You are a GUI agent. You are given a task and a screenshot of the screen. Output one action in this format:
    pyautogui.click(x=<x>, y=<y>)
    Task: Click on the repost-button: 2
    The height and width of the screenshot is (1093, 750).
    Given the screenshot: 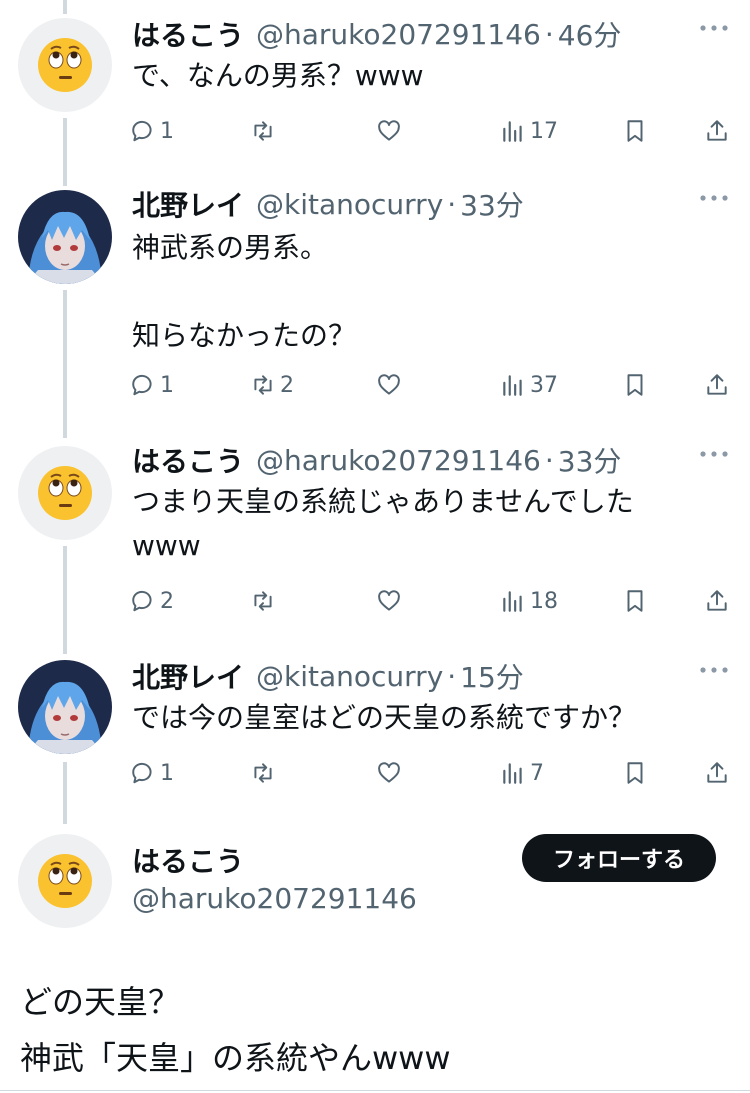 What is the action you would take?
    pyautogui.click(x=272, y=385)
    